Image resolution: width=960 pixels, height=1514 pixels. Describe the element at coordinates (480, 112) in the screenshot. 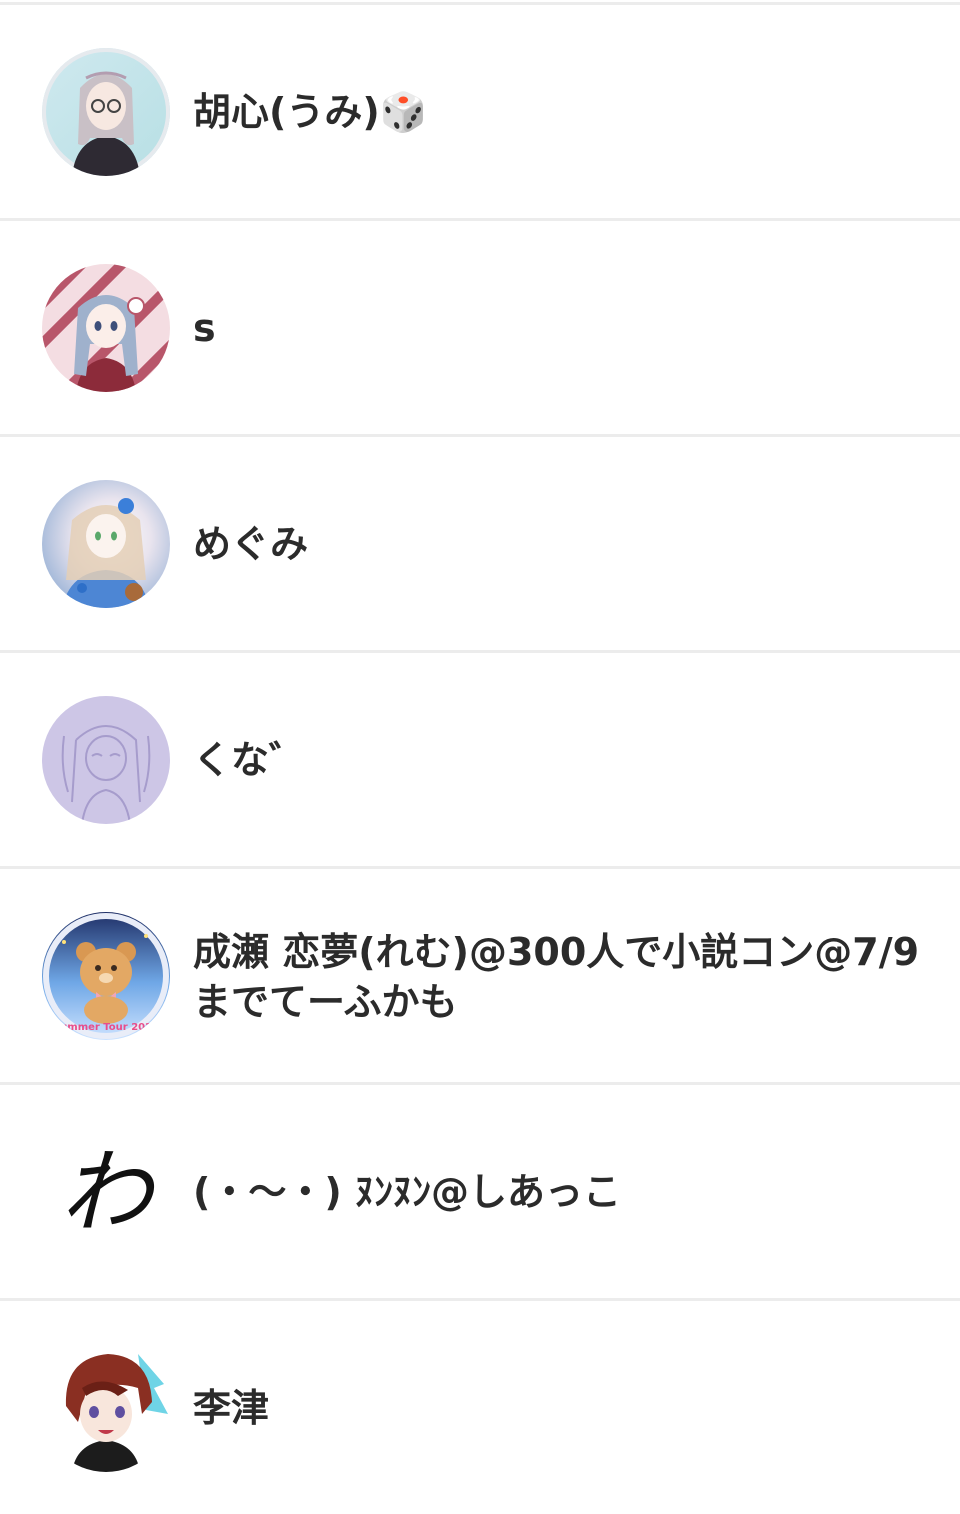

I see `user-row: 胡心(うみ)🎲` at that location.